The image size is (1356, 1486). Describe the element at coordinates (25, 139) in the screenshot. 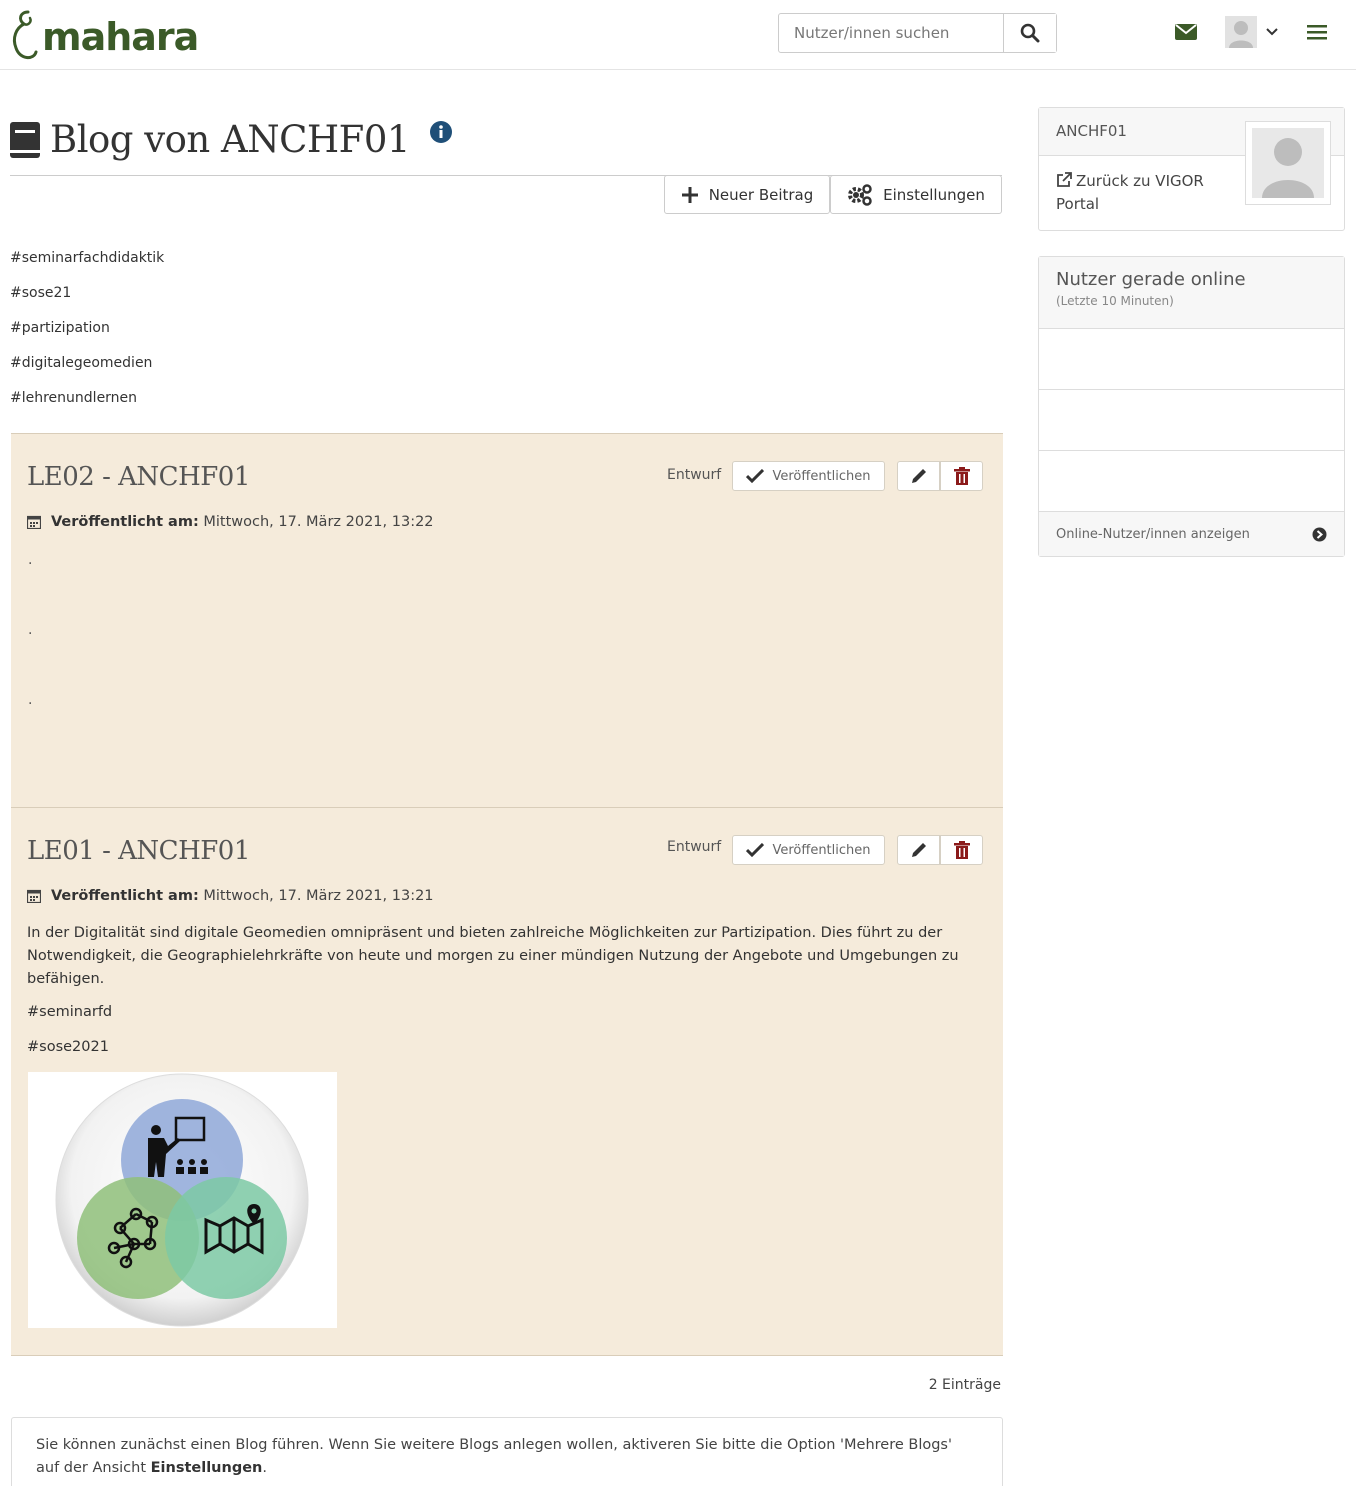

I see `book-icon` at that location.